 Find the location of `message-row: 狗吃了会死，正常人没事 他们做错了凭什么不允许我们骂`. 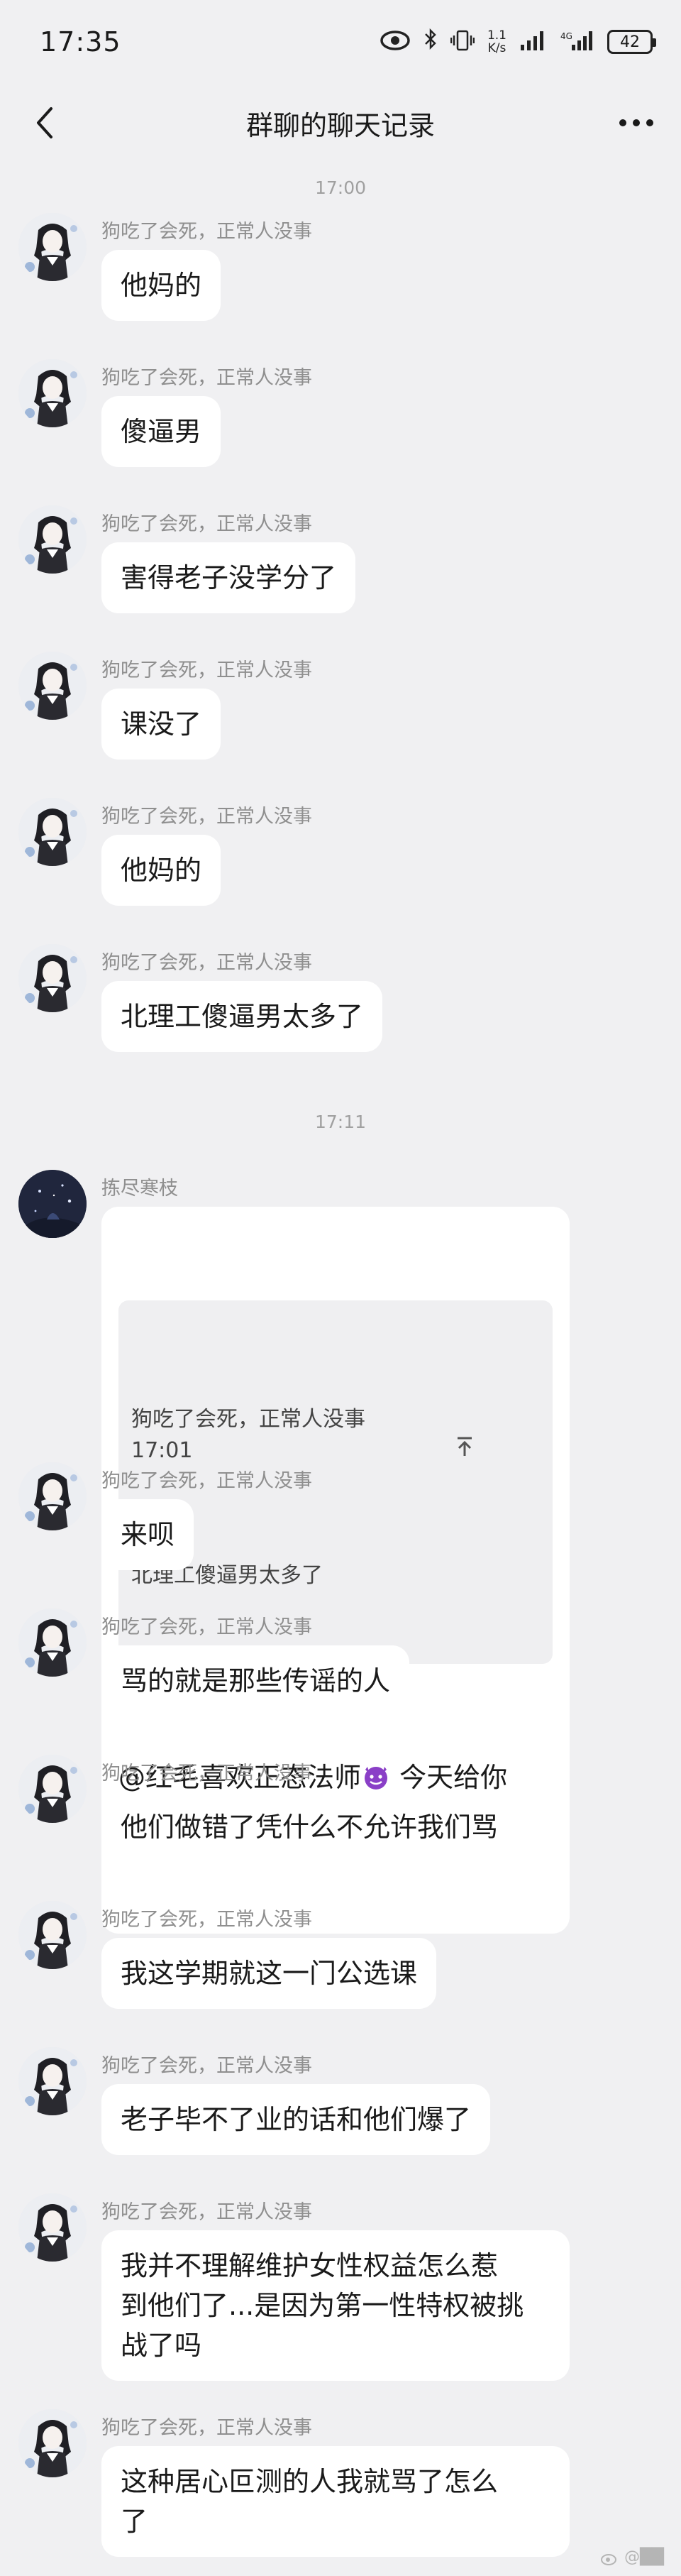

message-row: 狗吃了会死，正常人没事 他们做错了凭什么不允许我们骂 is located at coordinates (340, 1826).